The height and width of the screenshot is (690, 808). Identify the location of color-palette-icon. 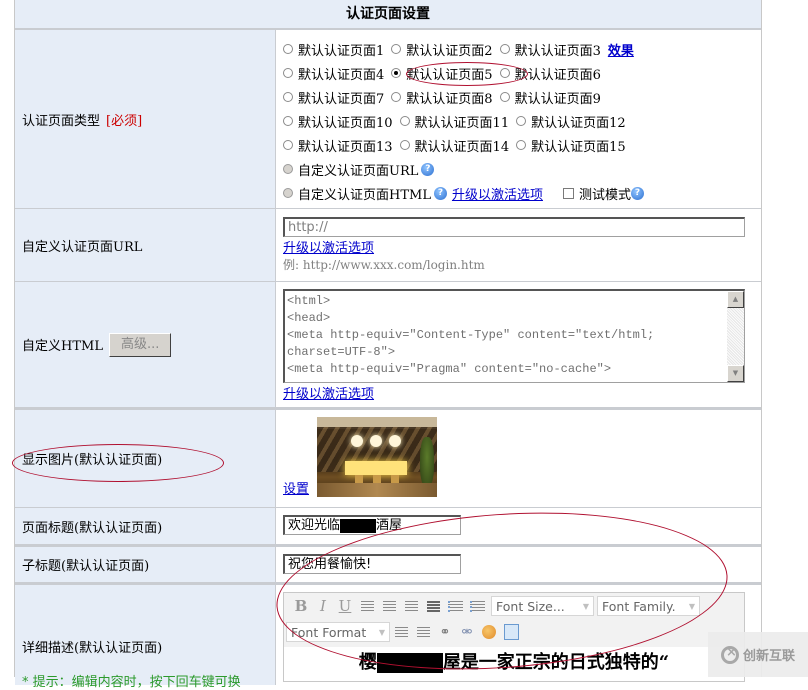
(489, 632).